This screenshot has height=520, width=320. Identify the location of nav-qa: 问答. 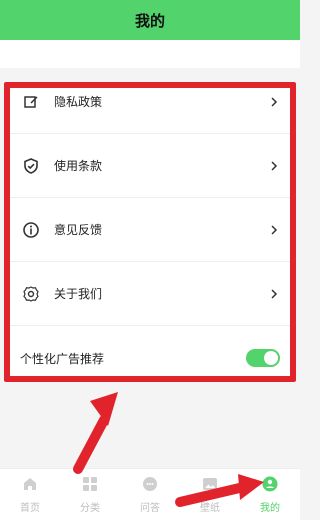
(150, 494).